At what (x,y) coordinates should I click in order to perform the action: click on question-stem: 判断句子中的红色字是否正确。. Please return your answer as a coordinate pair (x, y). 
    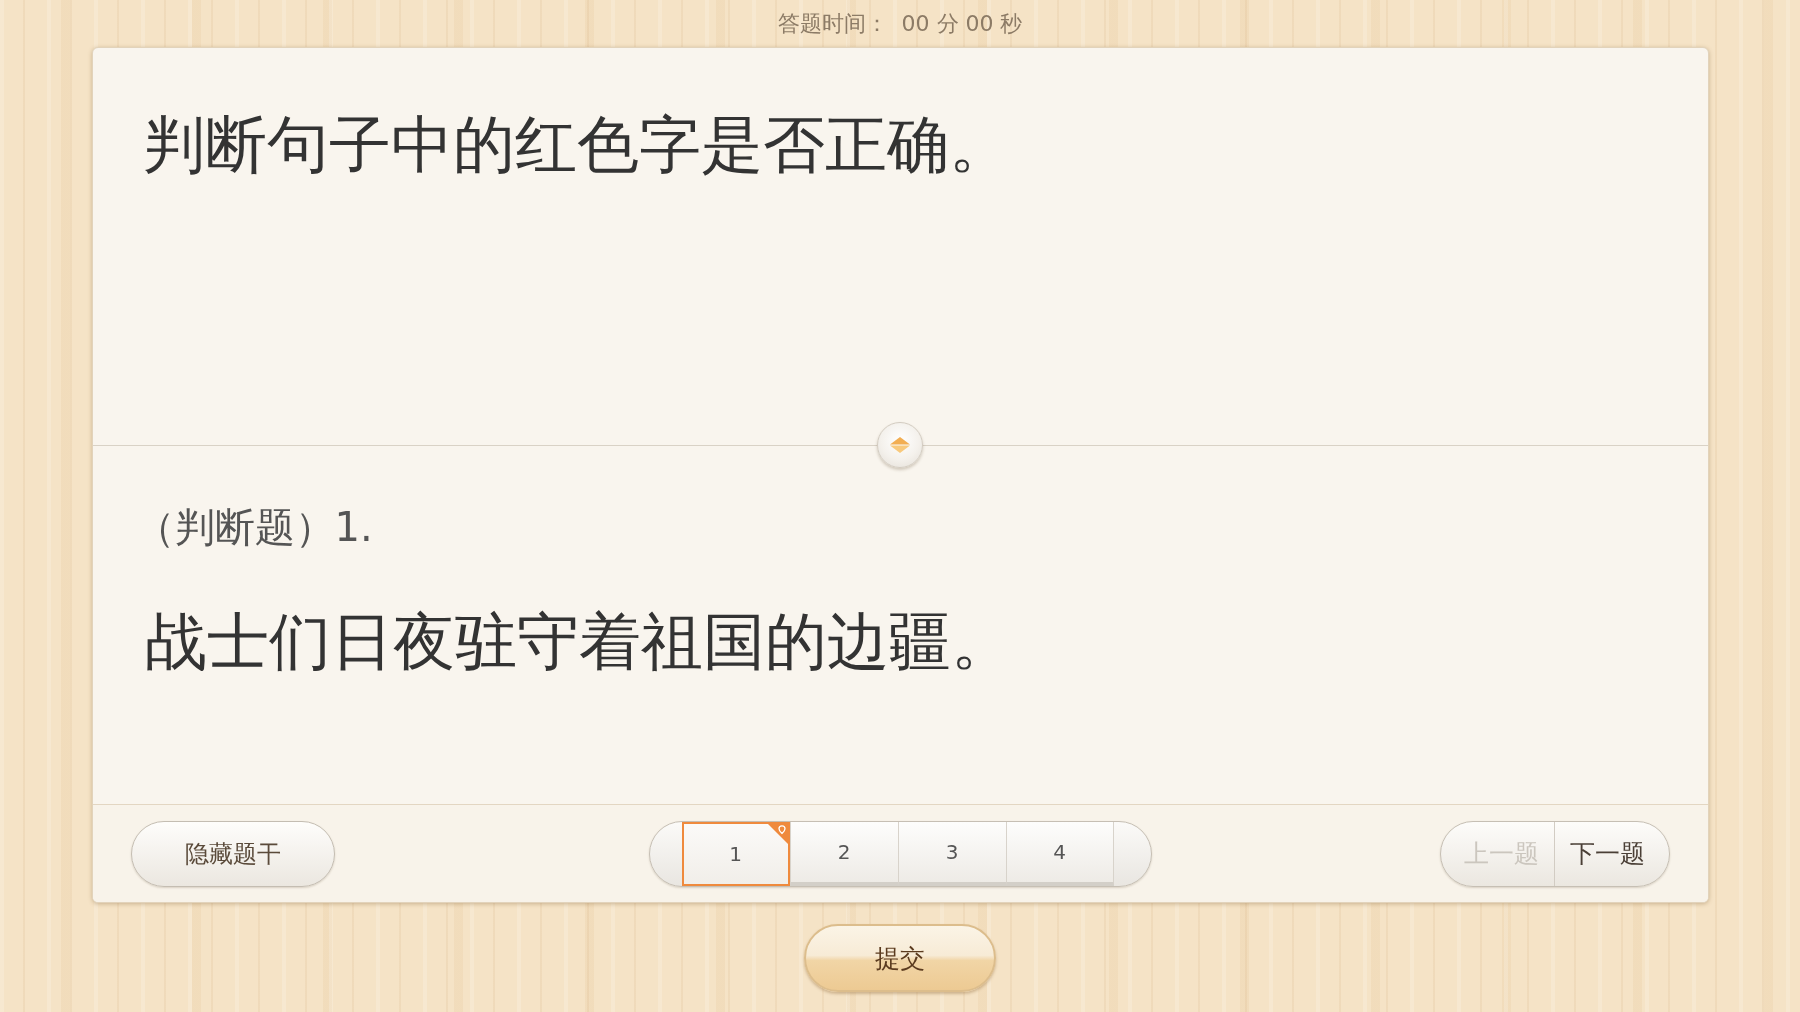
    Looking at the image, I should click on (577, 145).